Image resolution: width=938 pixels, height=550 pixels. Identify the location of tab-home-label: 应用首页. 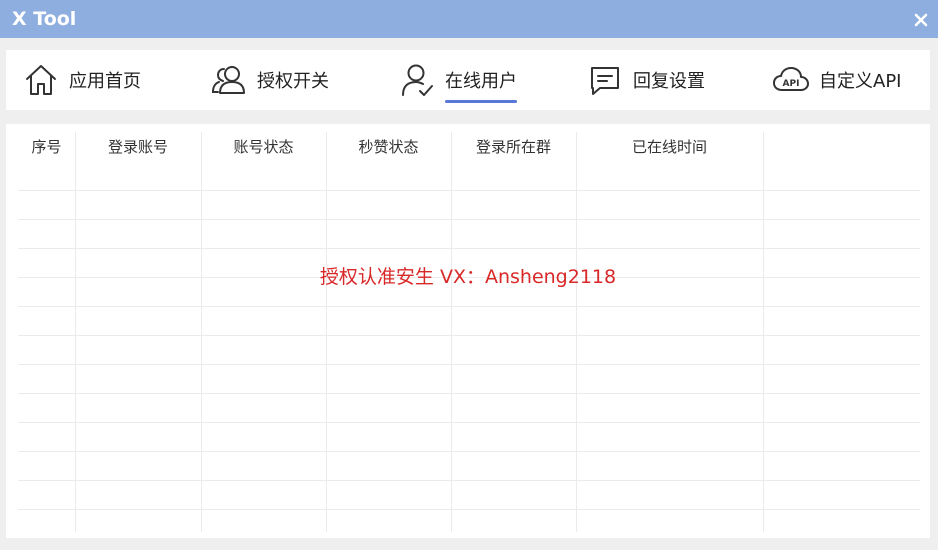
(105, 81).